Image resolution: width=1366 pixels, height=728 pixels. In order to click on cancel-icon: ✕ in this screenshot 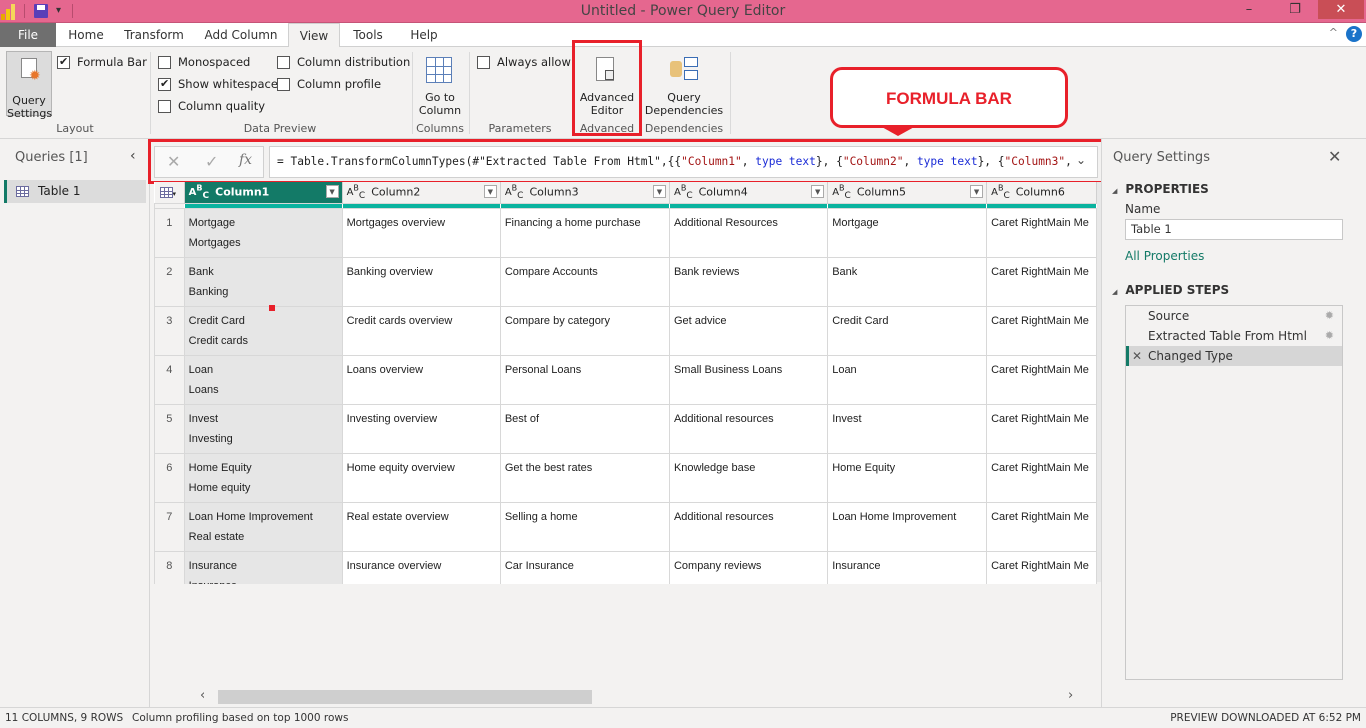, I will do `click(173, 161)`.